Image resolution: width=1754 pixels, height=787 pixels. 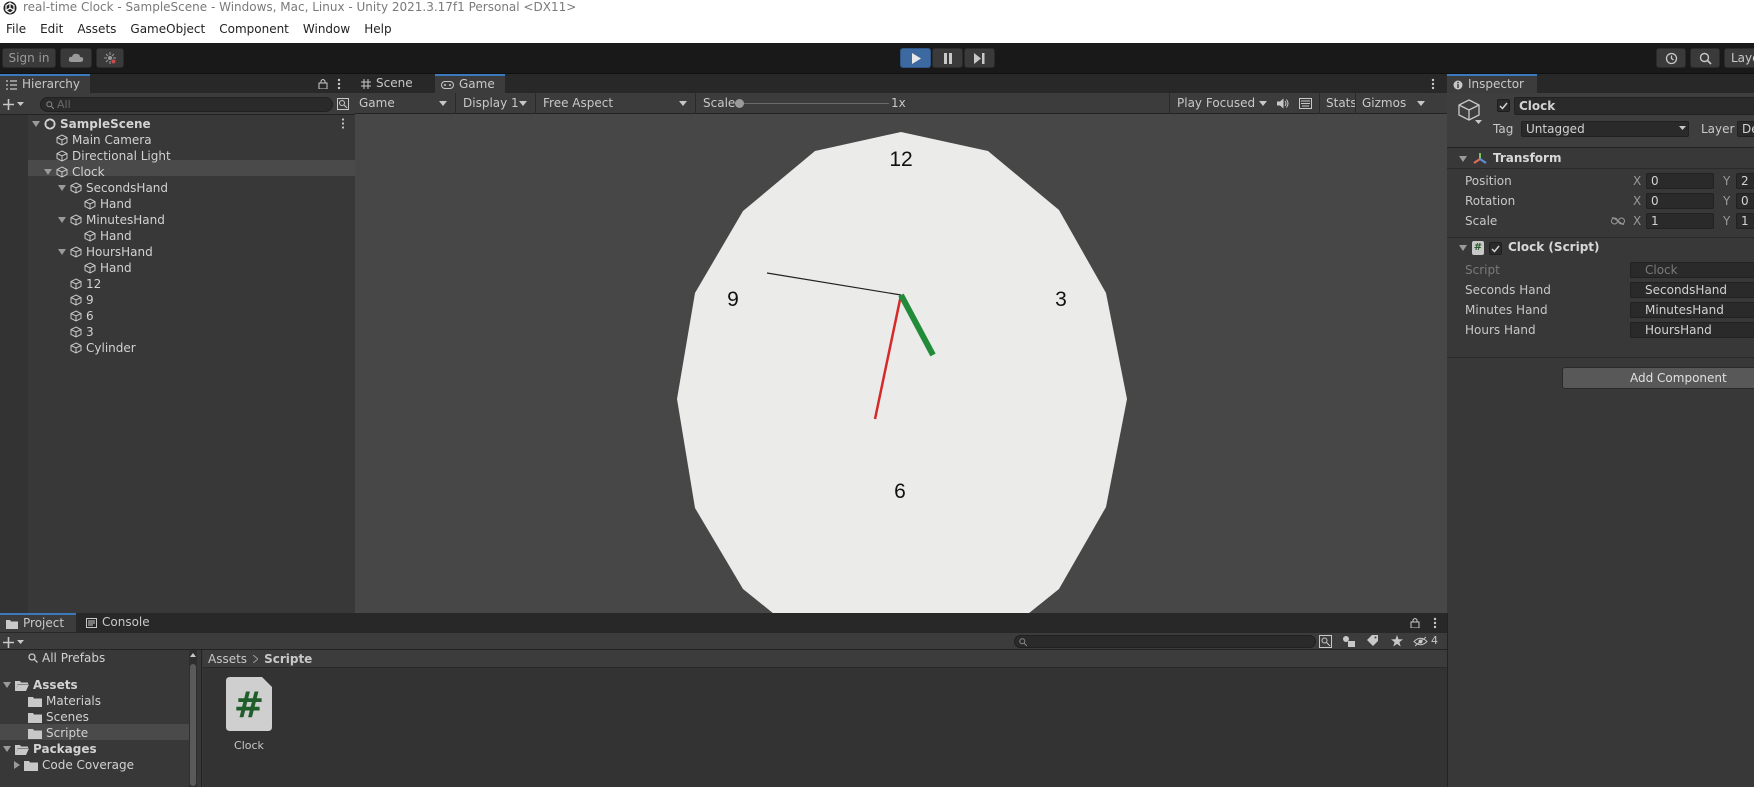 What do you see at coordinates (38, 622) in the screenshot?
I see `tab-project: Project` at bounding box center [38, 622].